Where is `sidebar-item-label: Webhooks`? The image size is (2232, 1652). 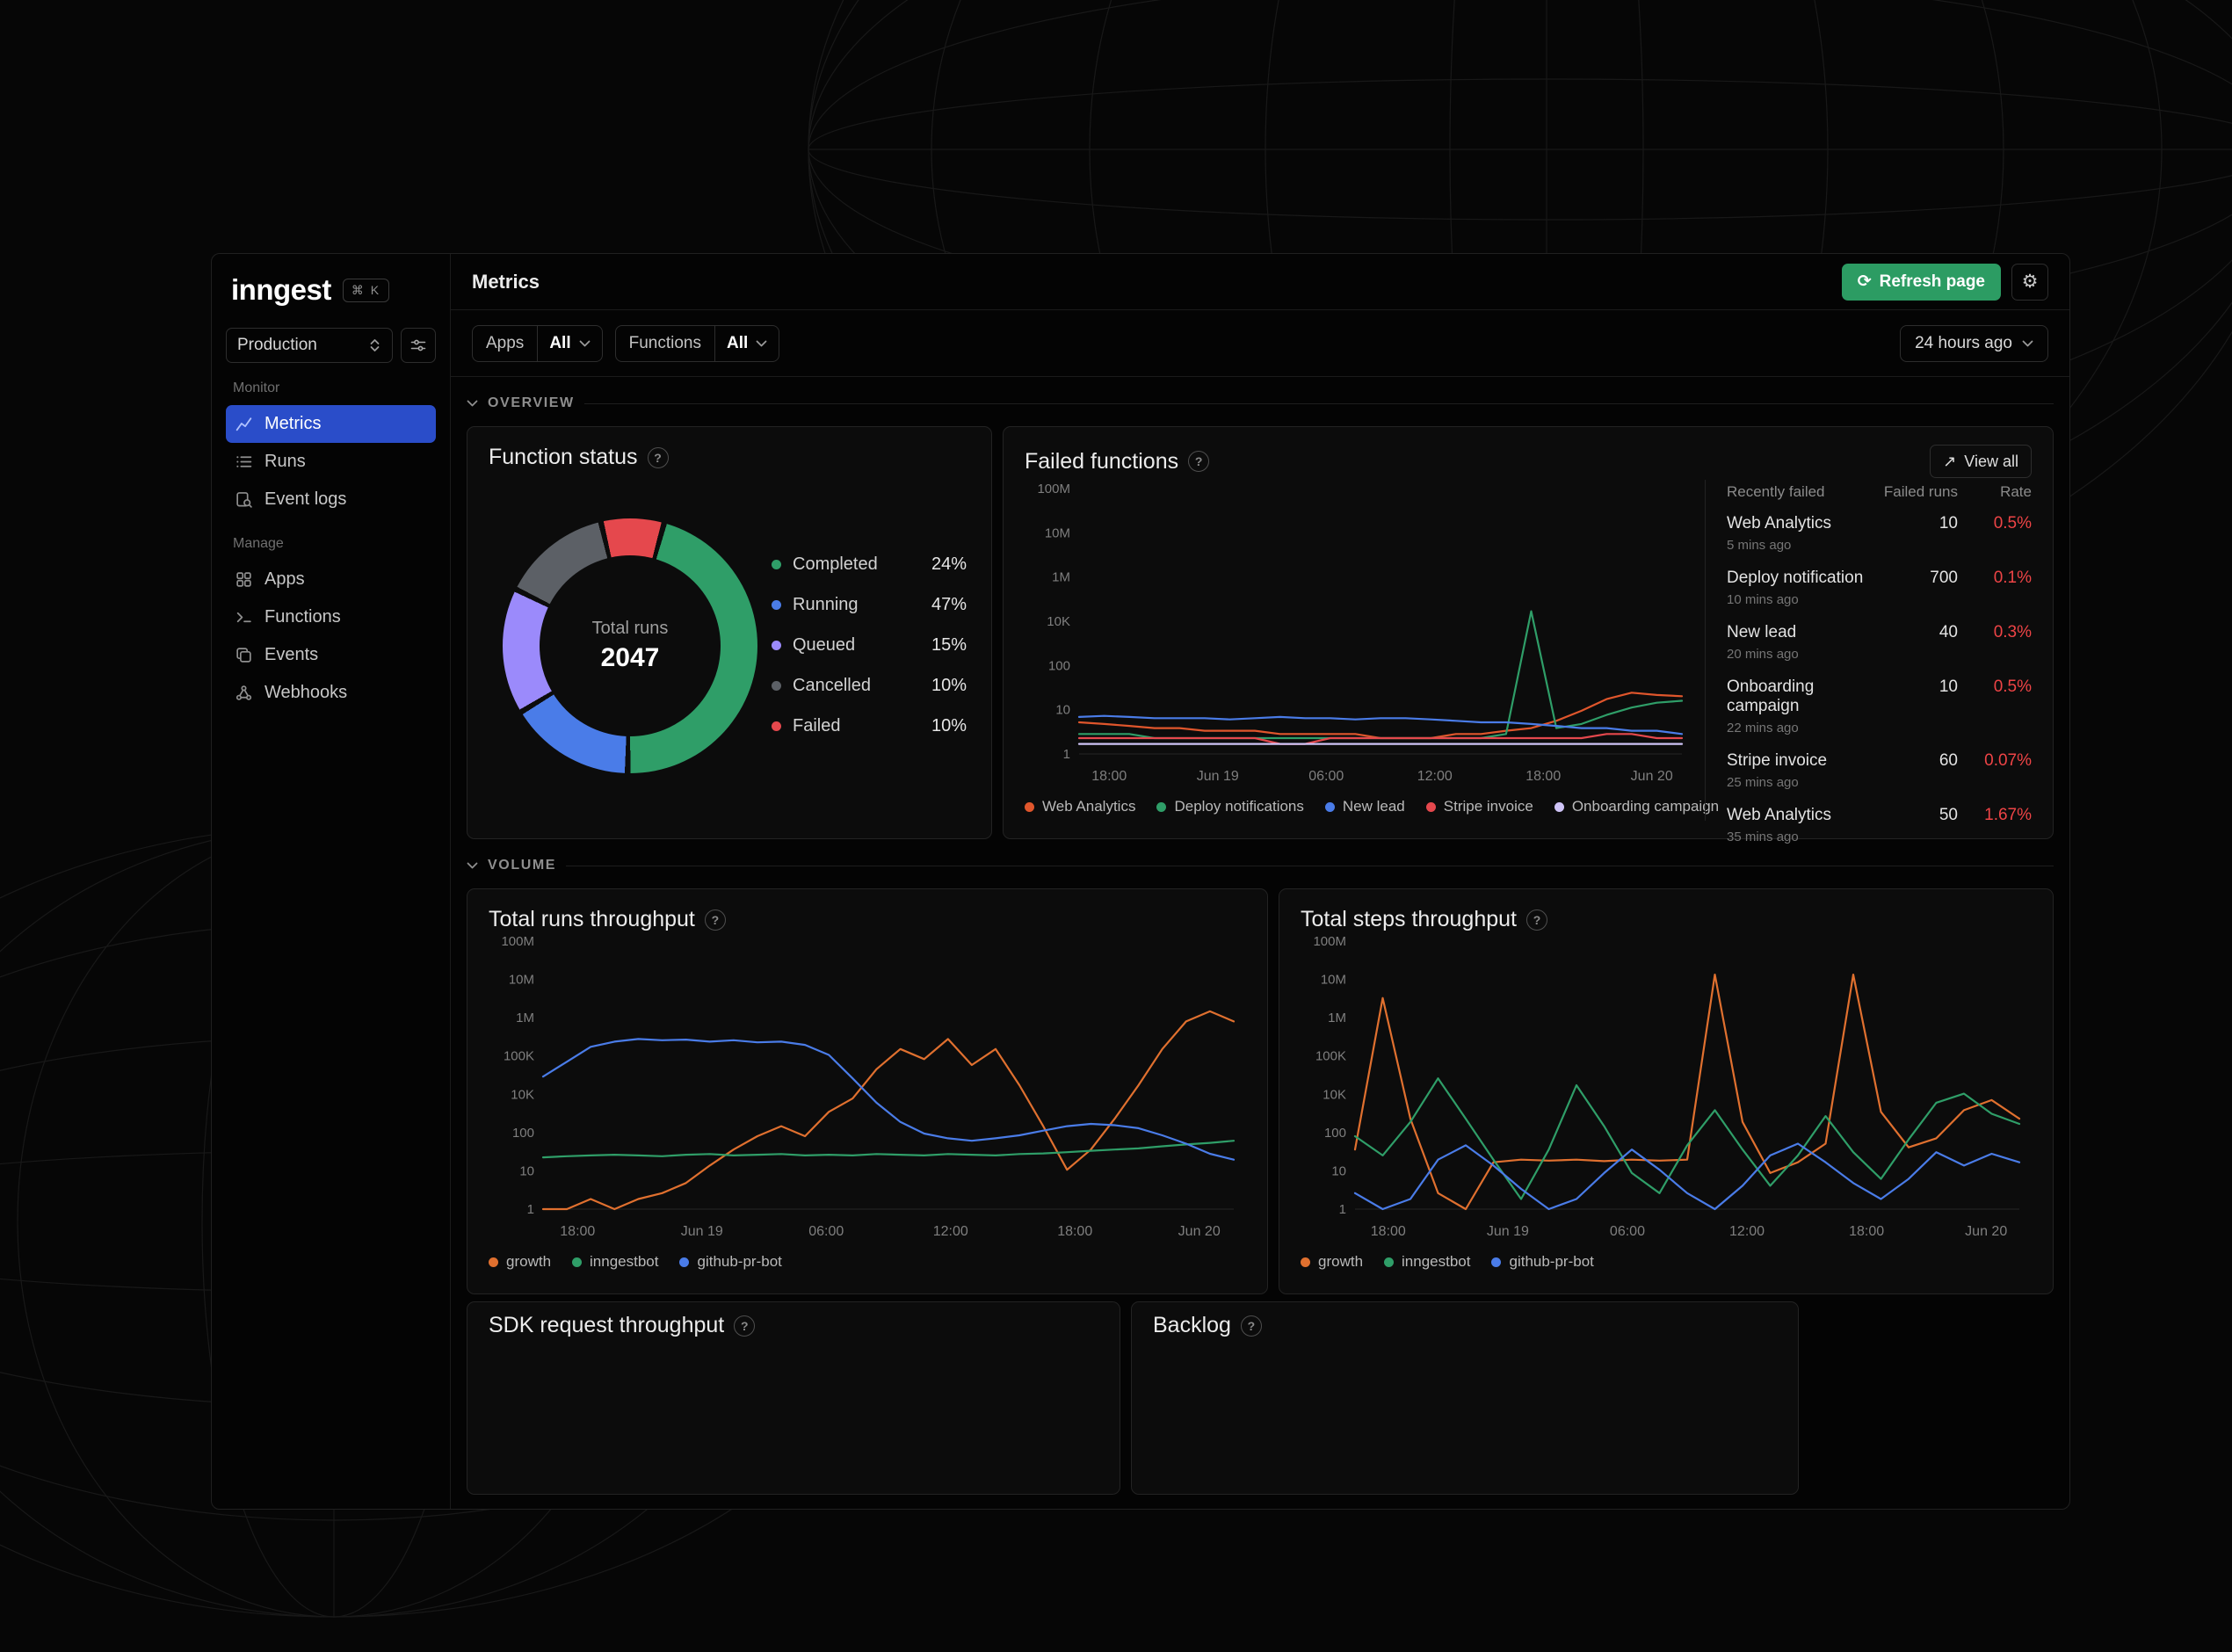
sidebar-item-label: Webhooks is located at coordinates (306, 693).